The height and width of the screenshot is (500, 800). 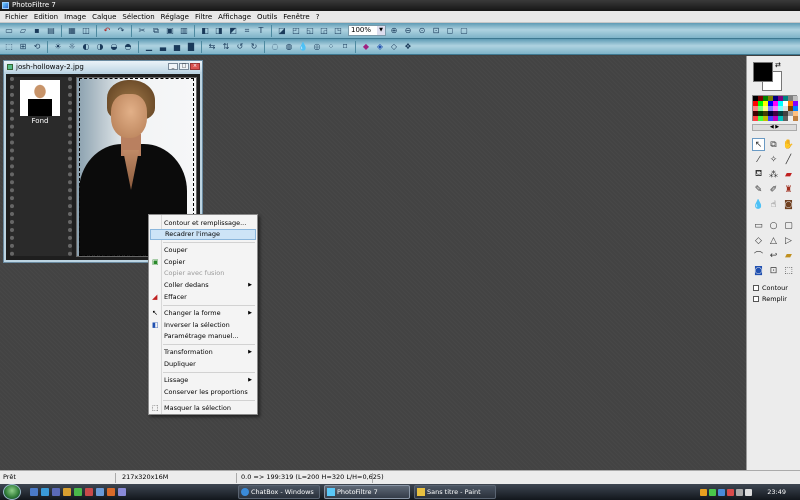 What do you see at coordinates (12, 492) in the screenshot?
I see `start-button` at bounding box center [12, 492].